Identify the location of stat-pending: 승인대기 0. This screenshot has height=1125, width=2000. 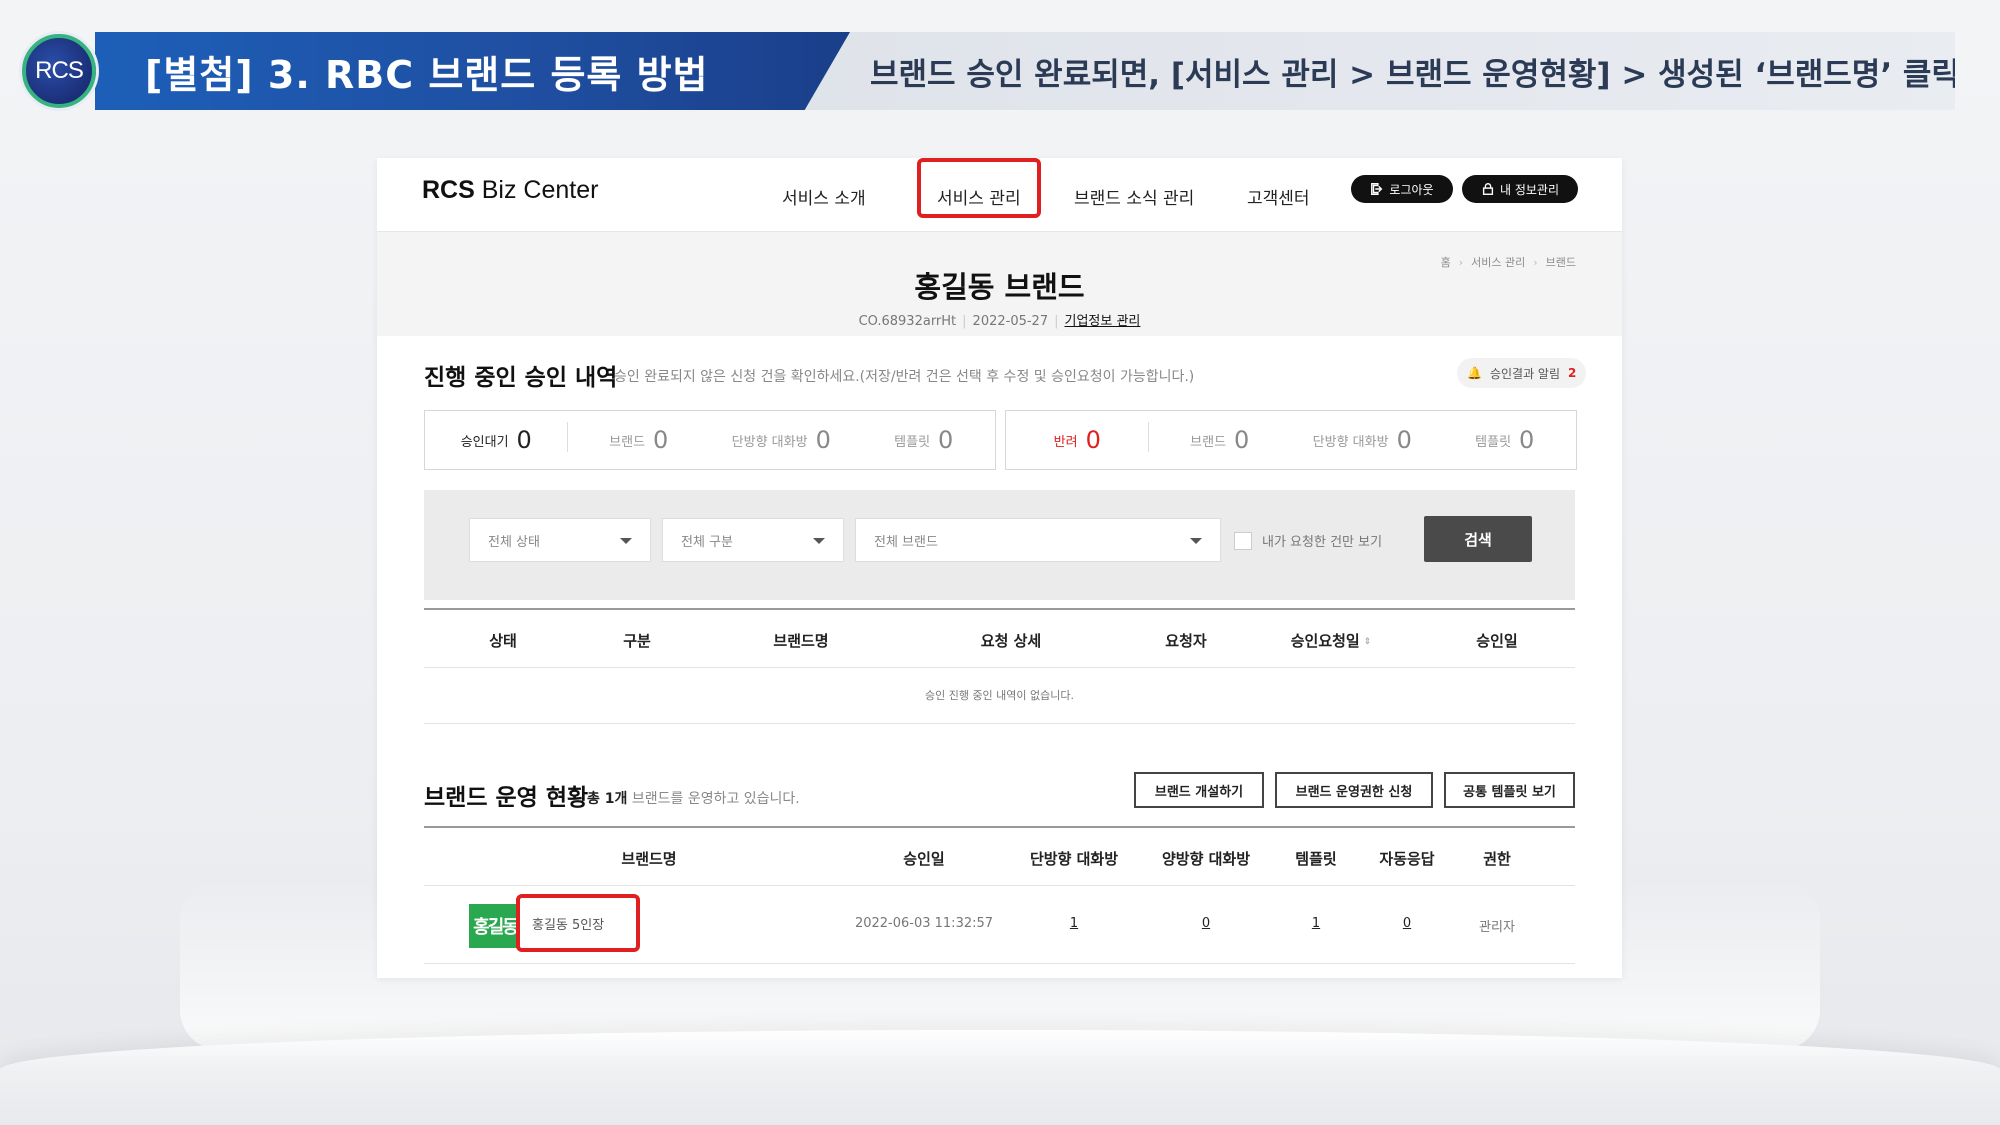
(496, 438).